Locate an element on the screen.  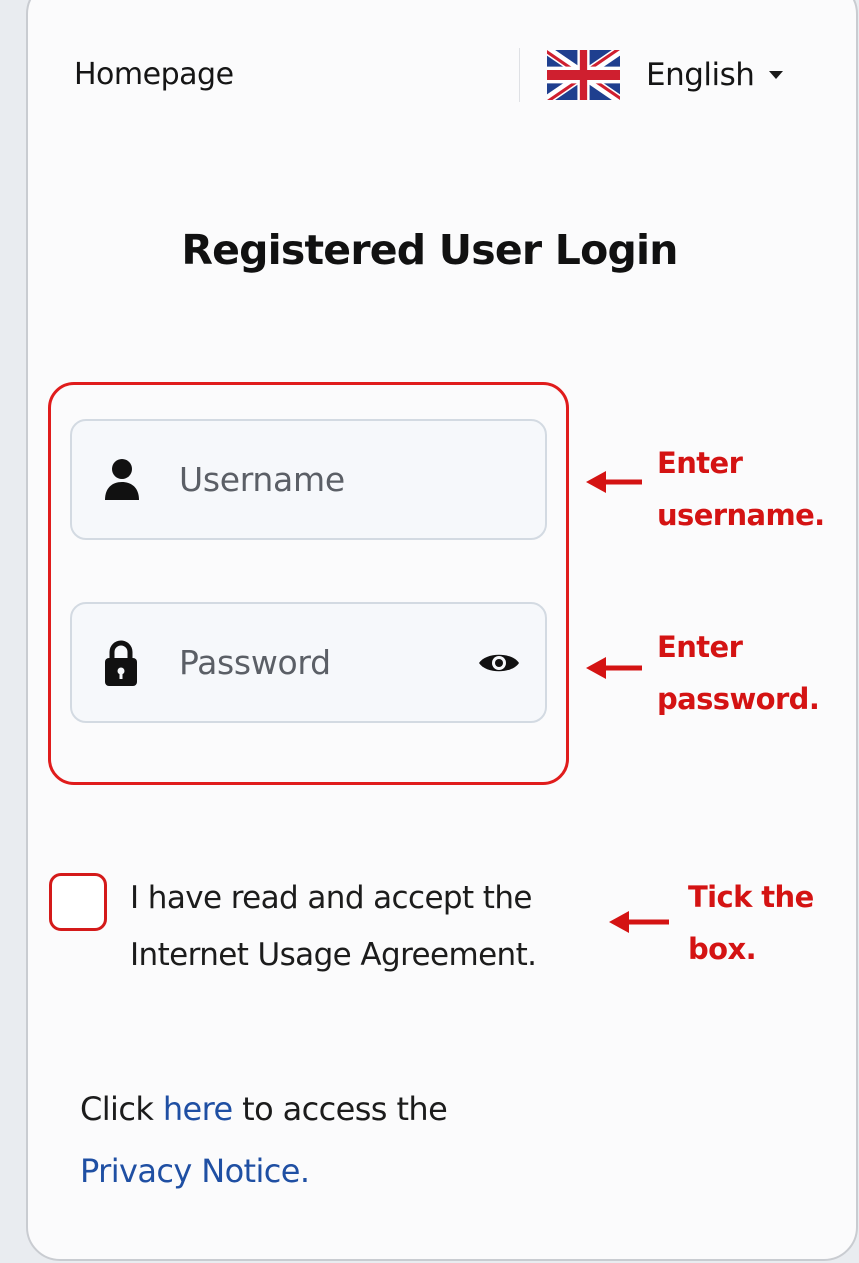
agreement-checkbox is located at coordinates (78, 902).